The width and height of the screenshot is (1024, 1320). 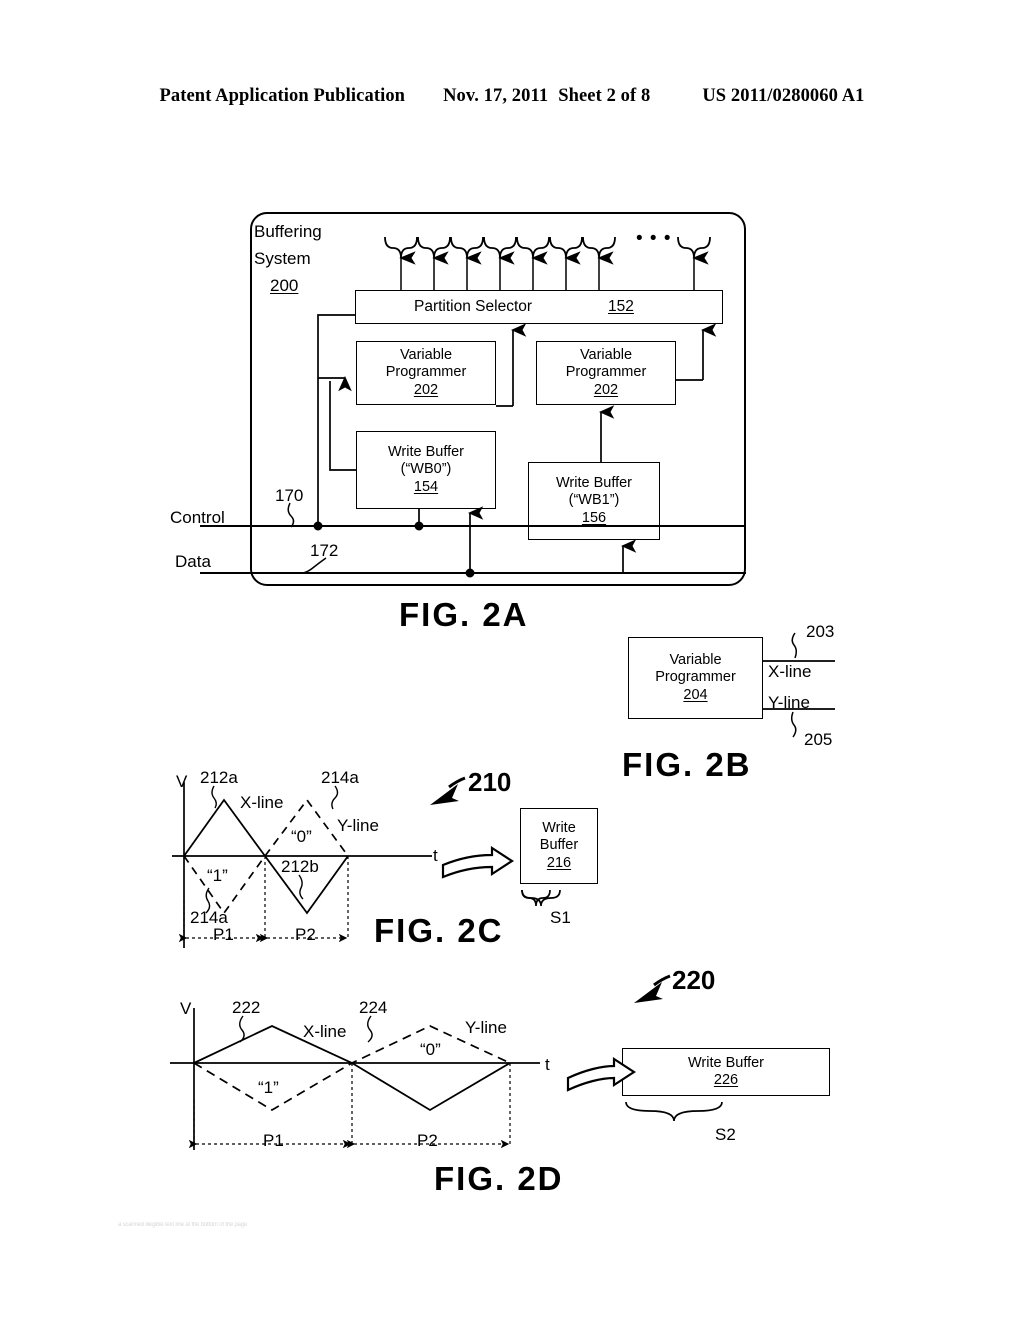 What do you see at coordinates (426, 452) in the screenshot?
I see `write-buffer-wb0-line1: Write Buffer` at bounding box center [426, 452].